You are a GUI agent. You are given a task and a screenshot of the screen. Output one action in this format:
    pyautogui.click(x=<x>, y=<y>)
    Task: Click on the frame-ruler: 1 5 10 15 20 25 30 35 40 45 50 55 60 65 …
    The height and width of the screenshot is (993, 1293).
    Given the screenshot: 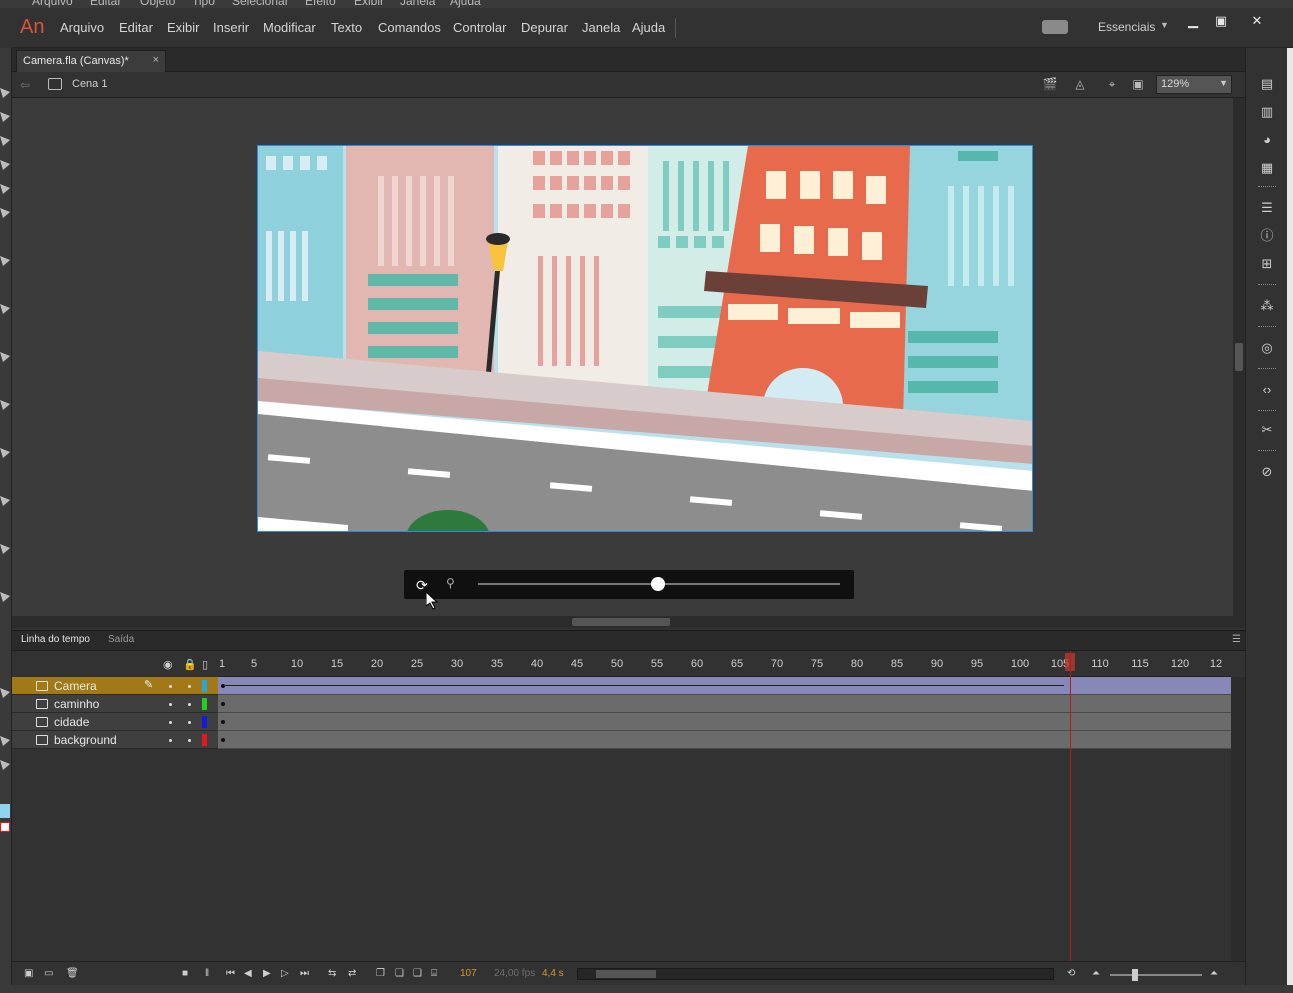 What is the action you would take?
    pyautogui.click(x=724, y=664)
    